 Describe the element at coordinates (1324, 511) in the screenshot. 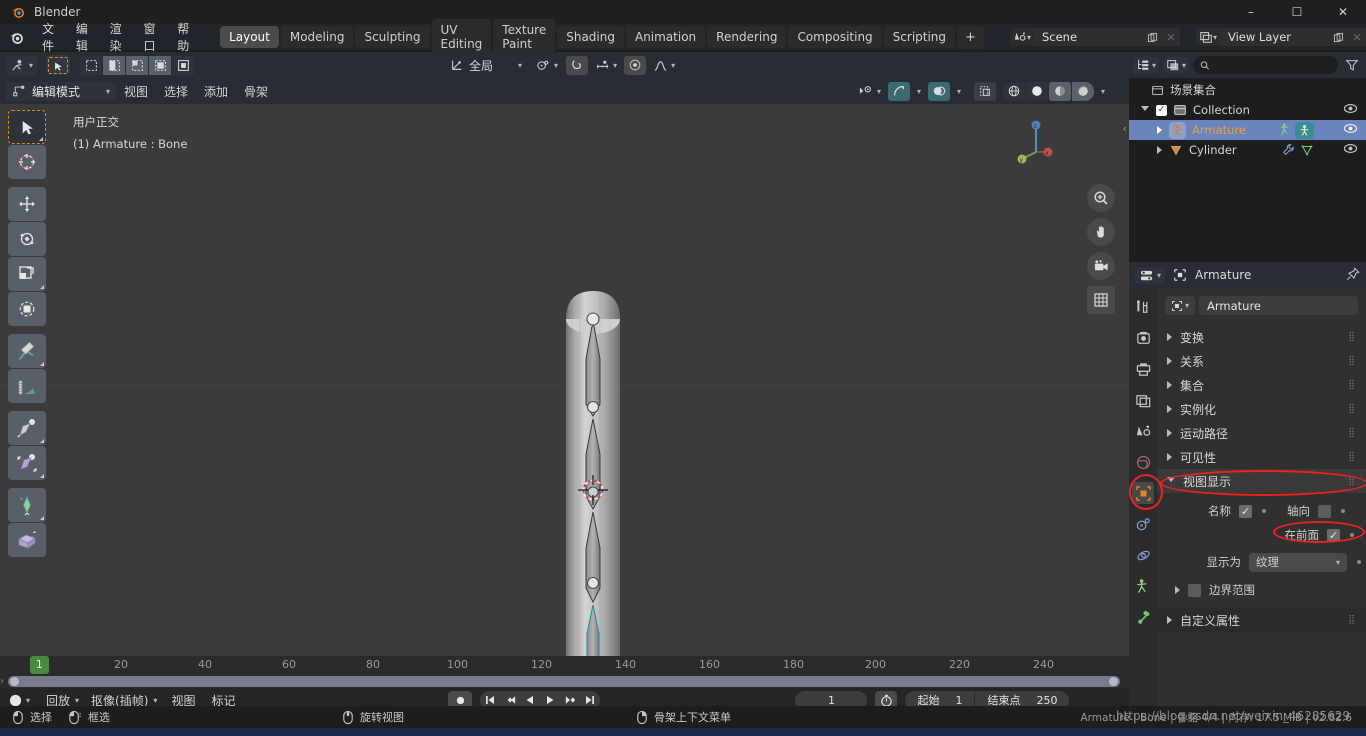

I see `axes-checkbox` at that location.